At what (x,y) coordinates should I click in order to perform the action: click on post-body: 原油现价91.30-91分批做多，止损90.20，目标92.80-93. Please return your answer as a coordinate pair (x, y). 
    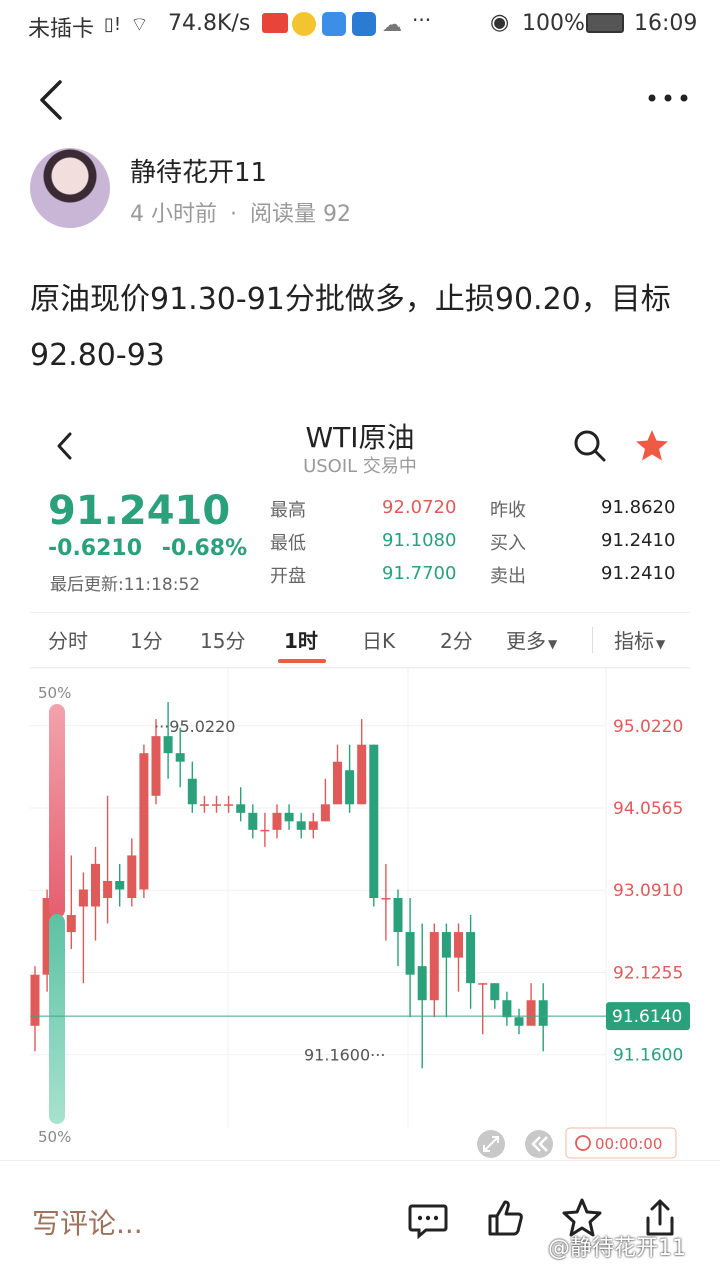
    Looking at the image, I should click on (350, 327).